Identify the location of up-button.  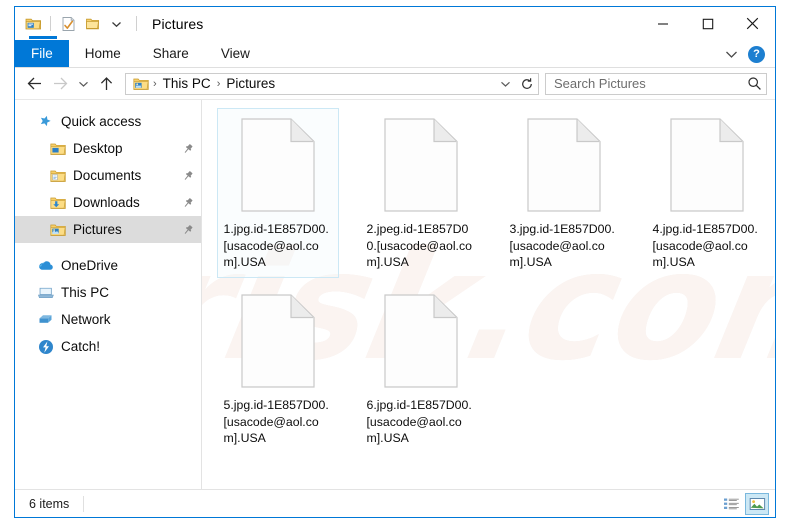
(106, 84).